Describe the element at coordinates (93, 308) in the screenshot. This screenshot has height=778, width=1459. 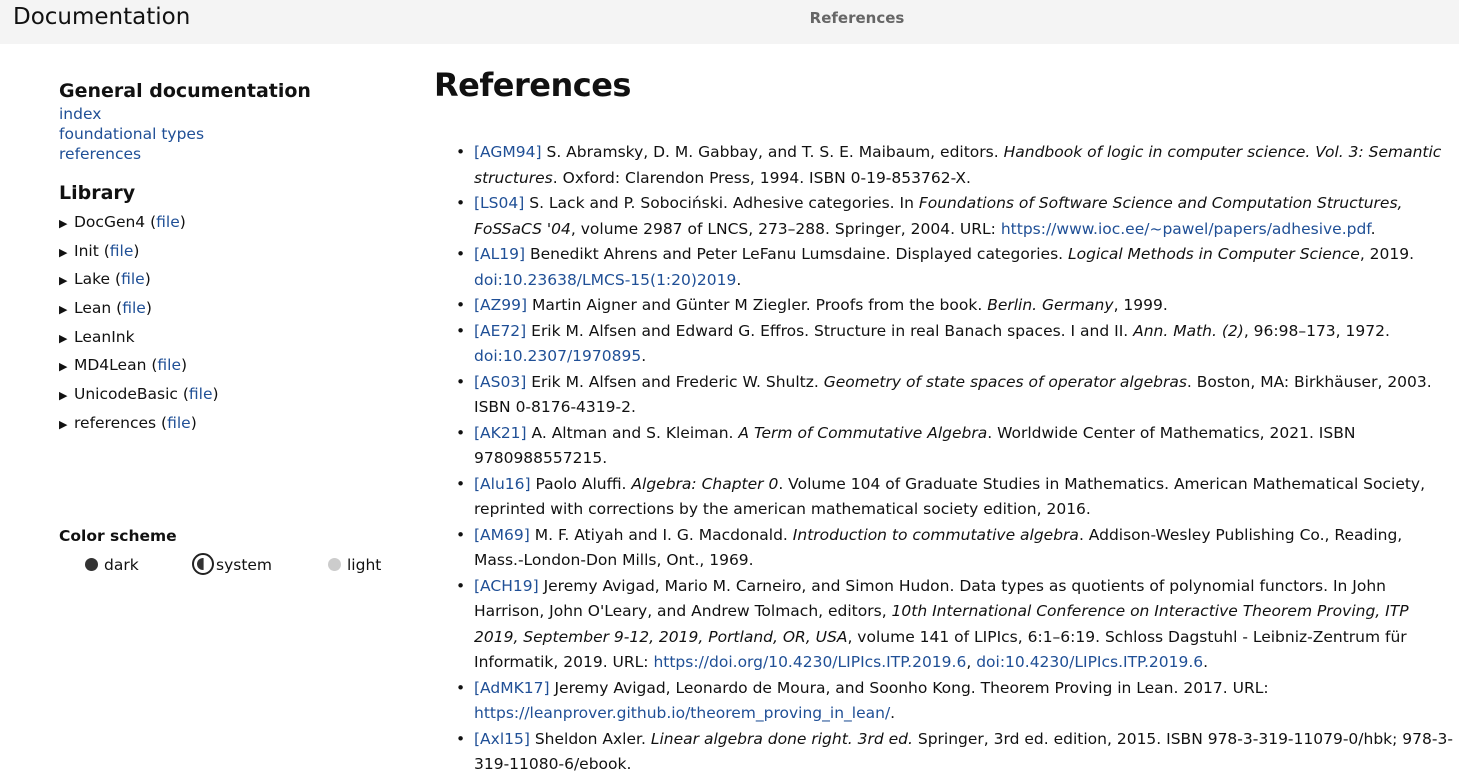
I see `library-item-name: Lean` at that location.